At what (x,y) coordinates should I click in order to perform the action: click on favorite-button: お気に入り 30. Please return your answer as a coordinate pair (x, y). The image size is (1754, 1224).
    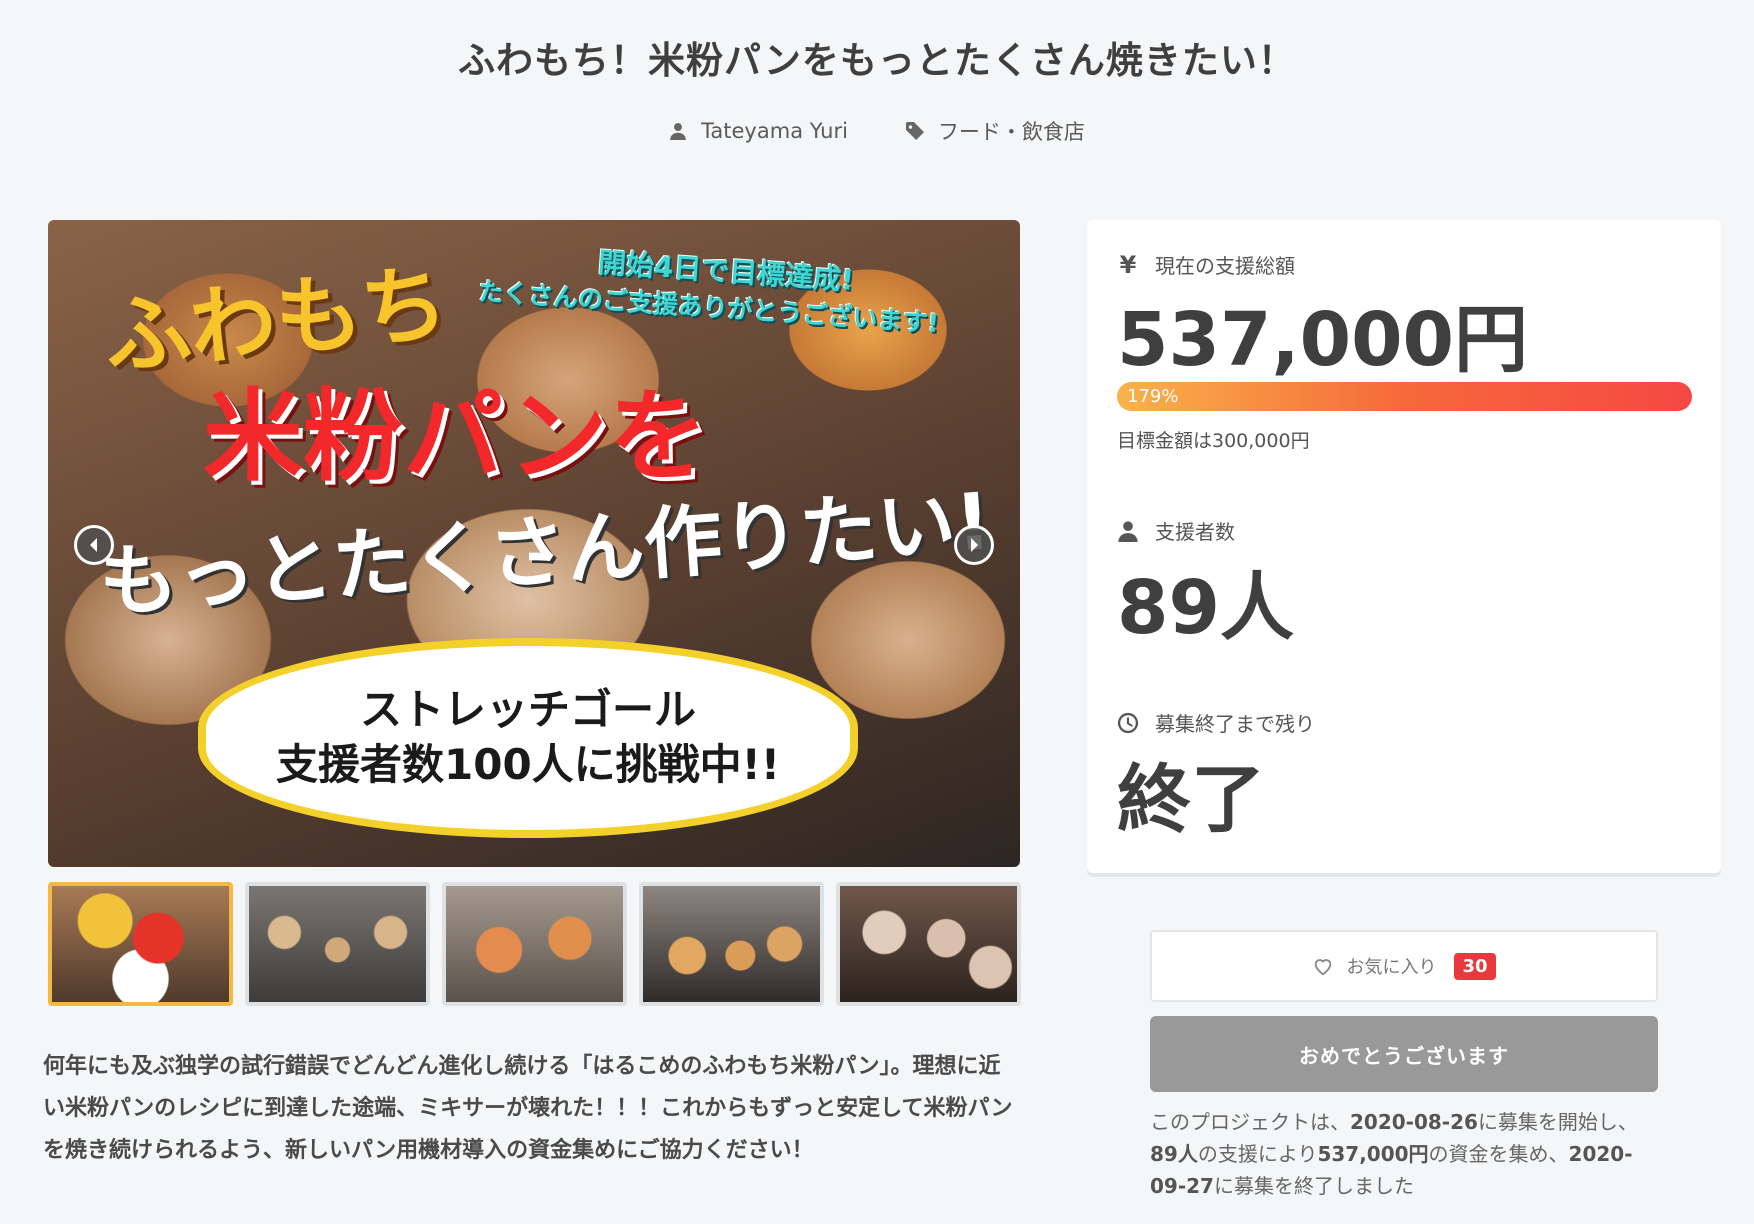
    Looking at the image, I should click on (1404, 966).